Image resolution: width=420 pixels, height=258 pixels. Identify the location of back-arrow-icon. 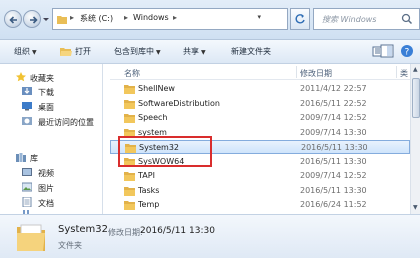
(13, 20).